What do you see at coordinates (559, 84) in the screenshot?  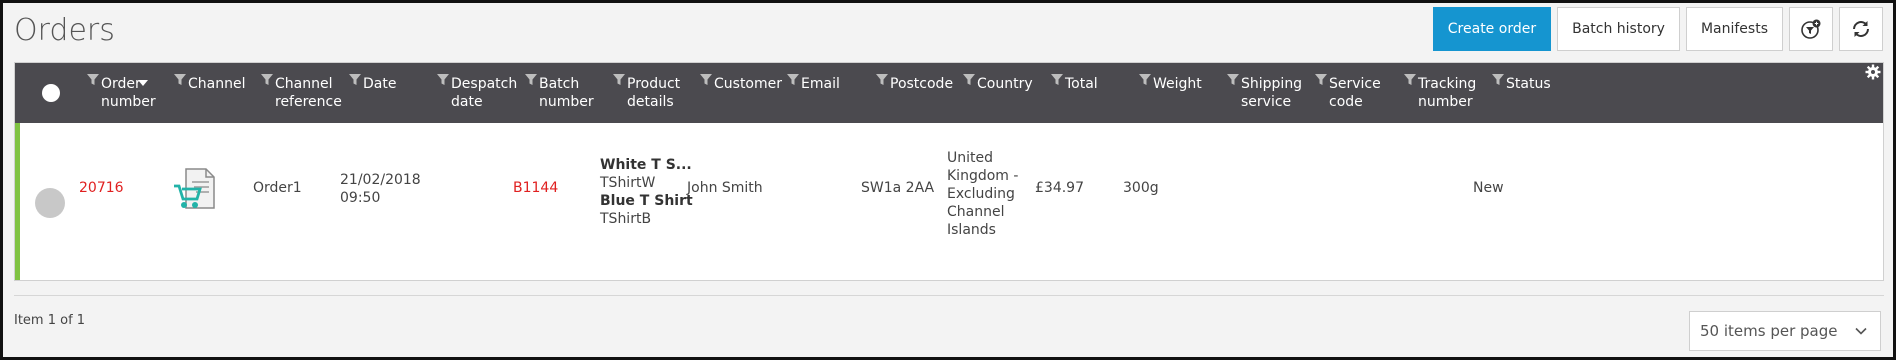 I see `column-header-label: Batch` at bounding box center [559, 84].